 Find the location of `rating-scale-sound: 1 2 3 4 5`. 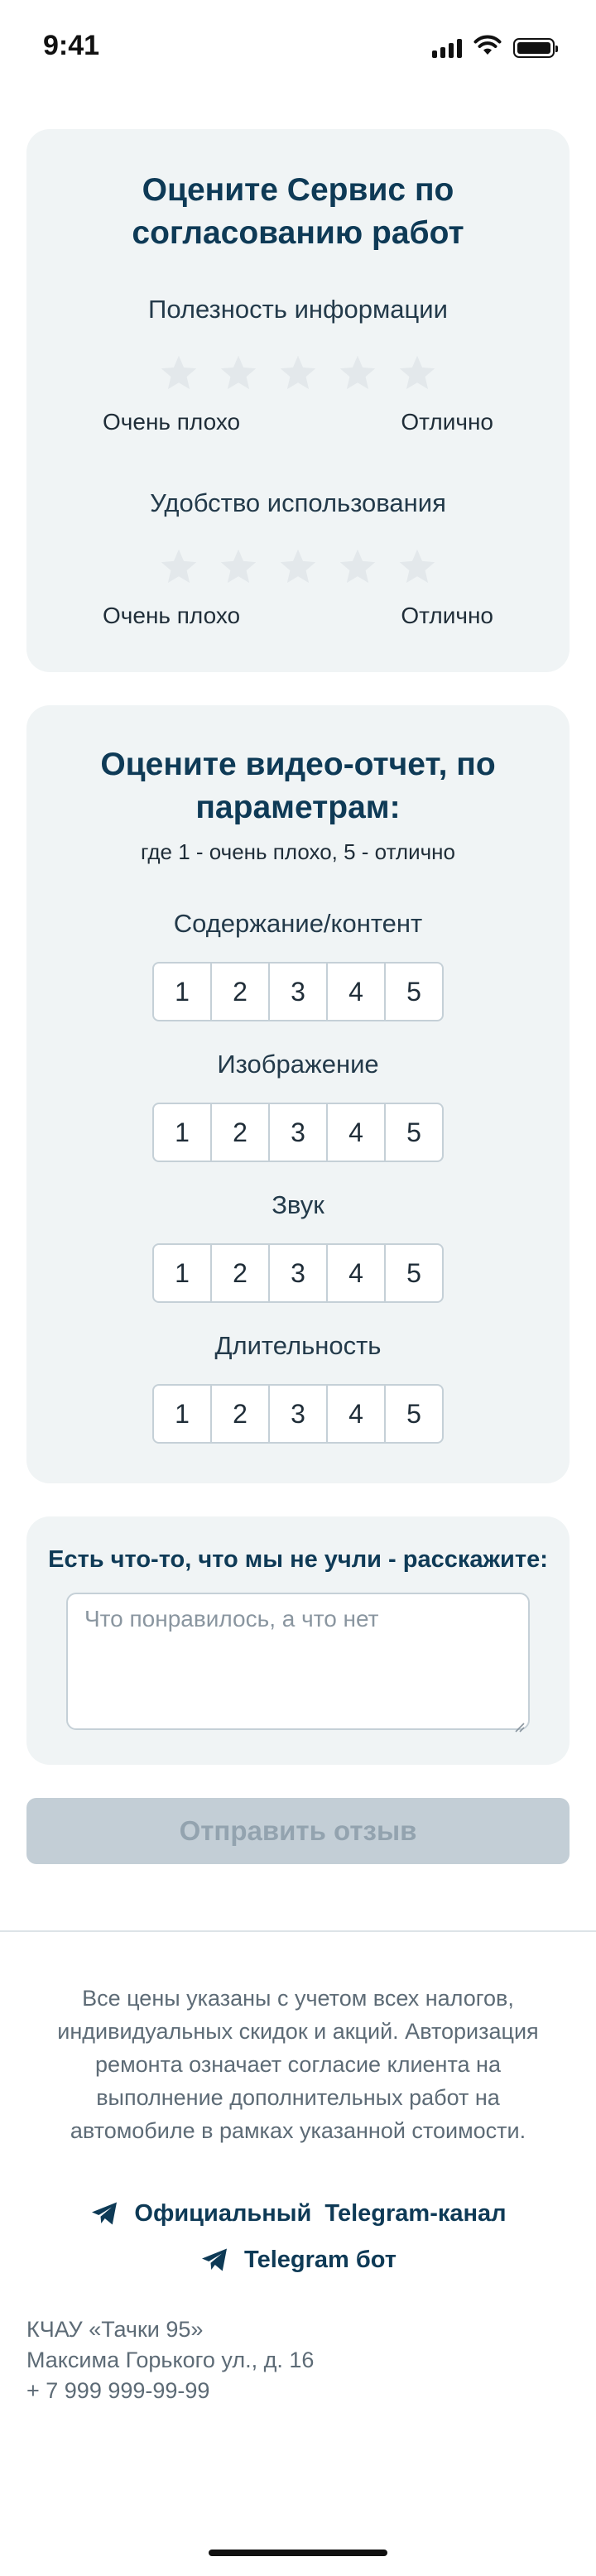

rating-scale-sound: 1 2 3 4 5 is located at coordinates (298, 1273).